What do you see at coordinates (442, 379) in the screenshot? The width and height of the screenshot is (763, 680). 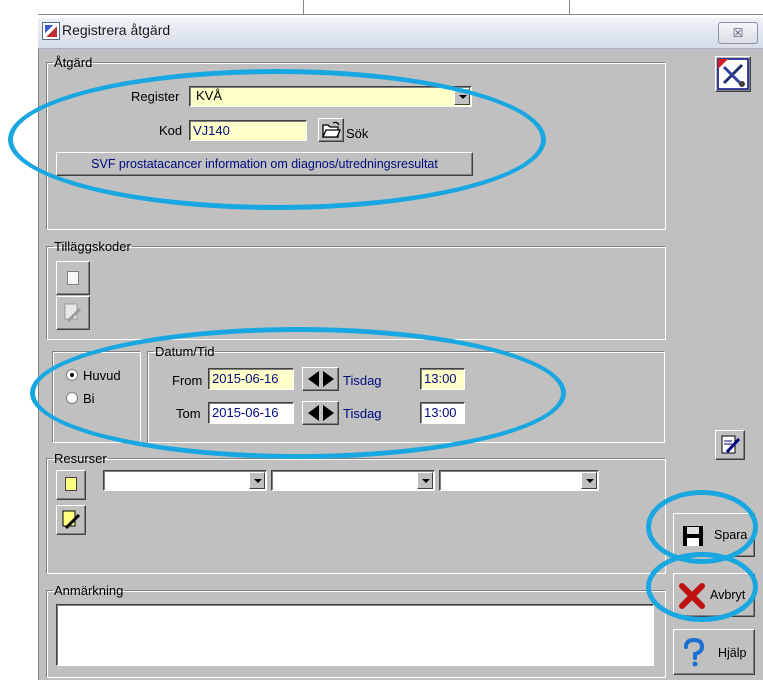 I see `from-time-input: 13:00` at bounding box center [442, 379].